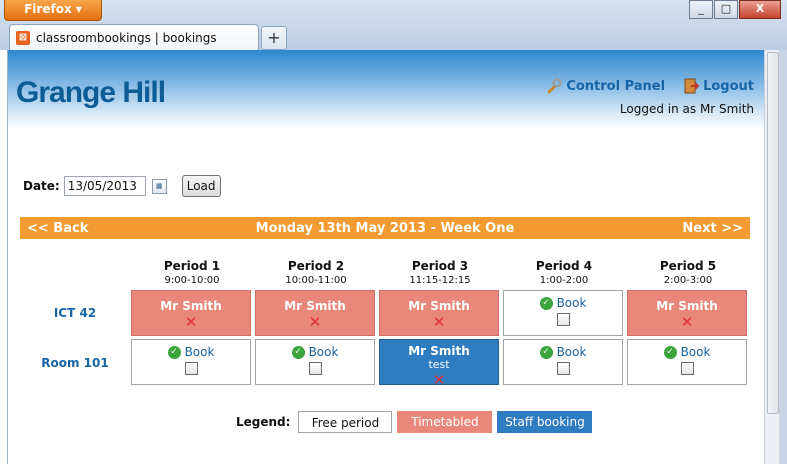 The image size is (787, 464). What do you see at coordinates (75, 313) in the screenshot?
I see `room-ict-42: ICT 42` at bounding box center [75, 313].